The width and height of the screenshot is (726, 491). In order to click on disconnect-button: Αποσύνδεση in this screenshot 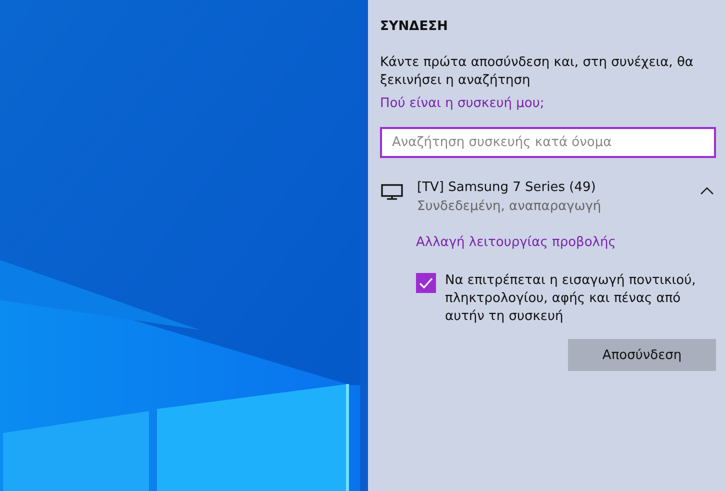, I will do `click(642, 355)`.